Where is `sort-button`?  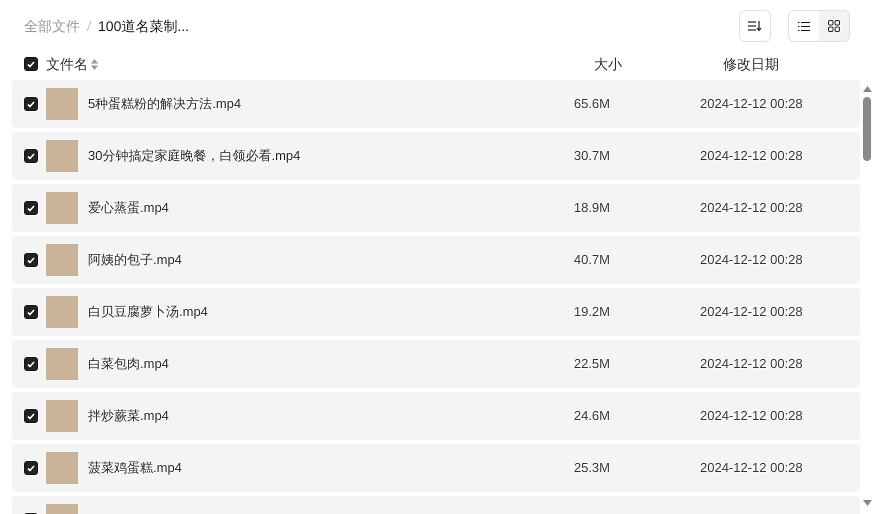
sort-button is located at coordinates (755, 26).